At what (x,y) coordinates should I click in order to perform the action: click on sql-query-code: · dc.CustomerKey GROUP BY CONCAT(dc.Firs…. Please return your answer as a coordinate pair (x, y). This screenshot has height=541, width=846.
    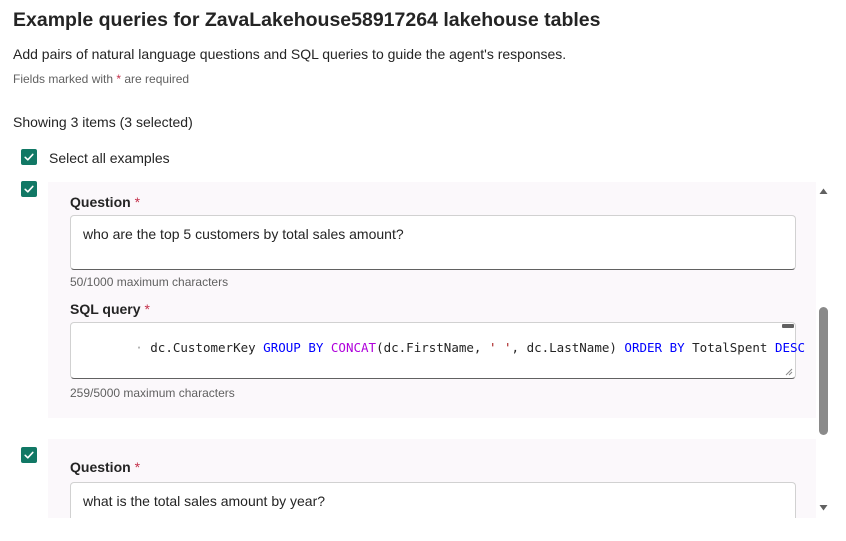
    Looking at the image, I should click on (440, 347).